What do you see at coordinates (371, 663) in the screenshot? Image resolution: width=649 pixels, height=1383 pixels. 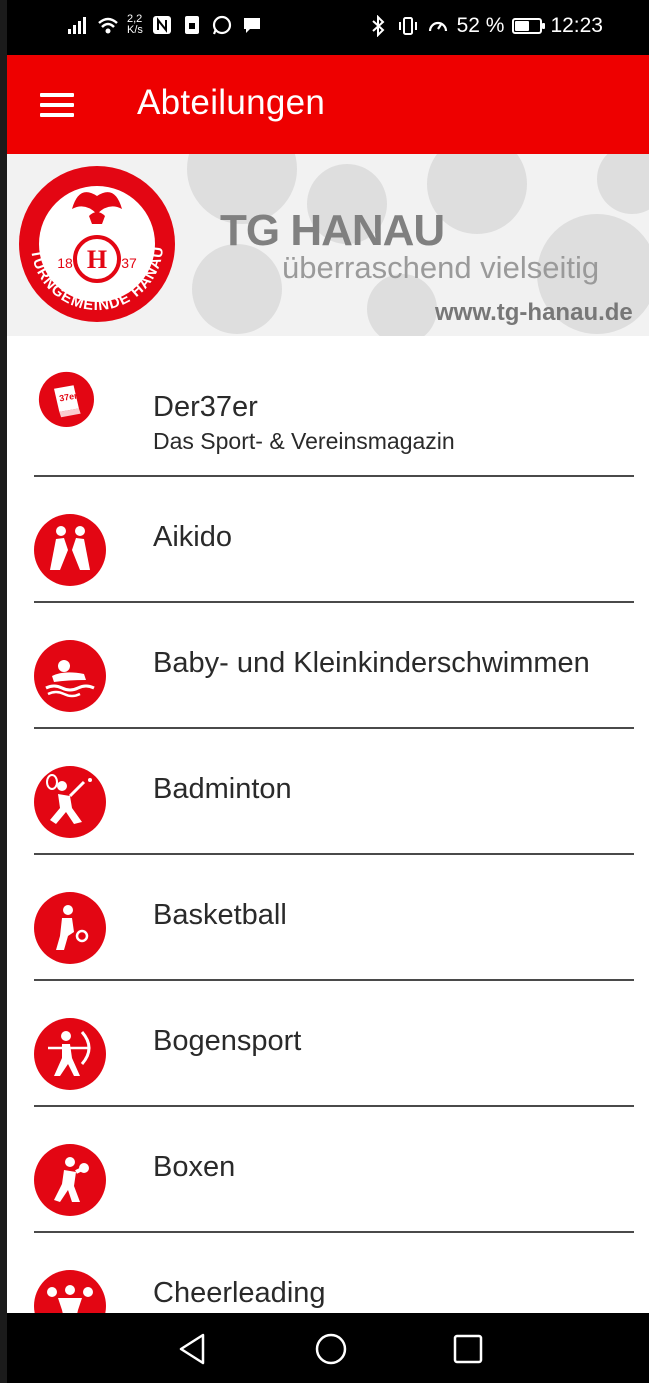 I see `list-item-label: Baby- und Kleinkinderschwimmen` at bounding box center [371, 663].